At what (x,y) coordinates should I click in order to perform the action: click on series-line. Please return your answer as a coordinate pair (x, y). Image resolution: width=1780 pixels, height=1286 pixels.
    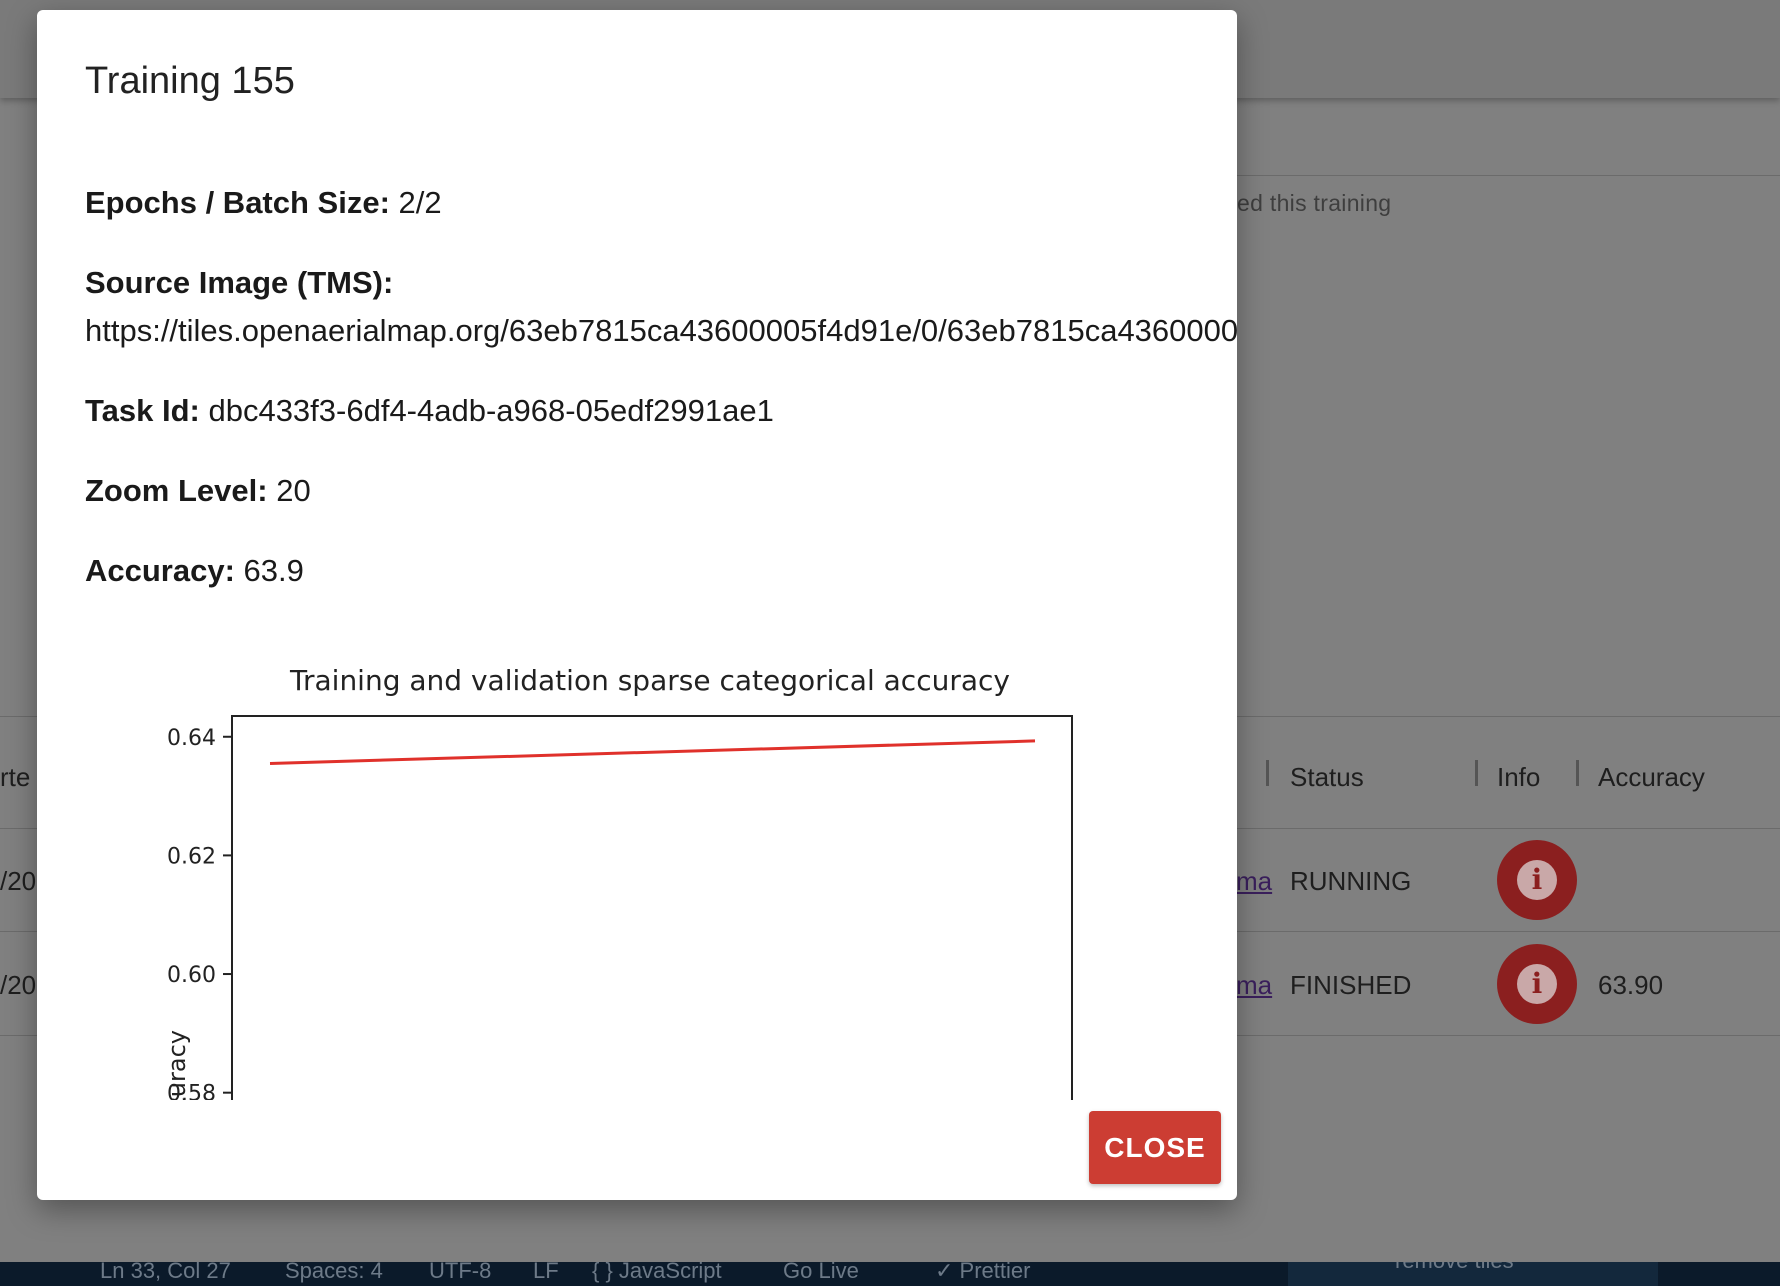
    Looking at the image, I should click on (652, 752).